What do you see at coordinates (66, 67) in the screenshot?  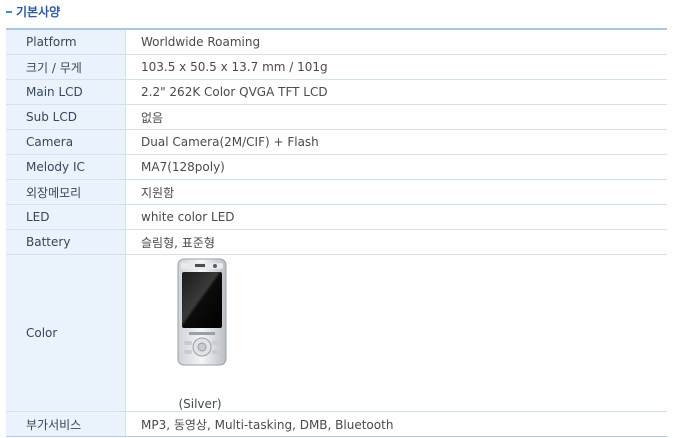 I see `spec-label: 크기 / 무게` at bounding box center [66, 67].